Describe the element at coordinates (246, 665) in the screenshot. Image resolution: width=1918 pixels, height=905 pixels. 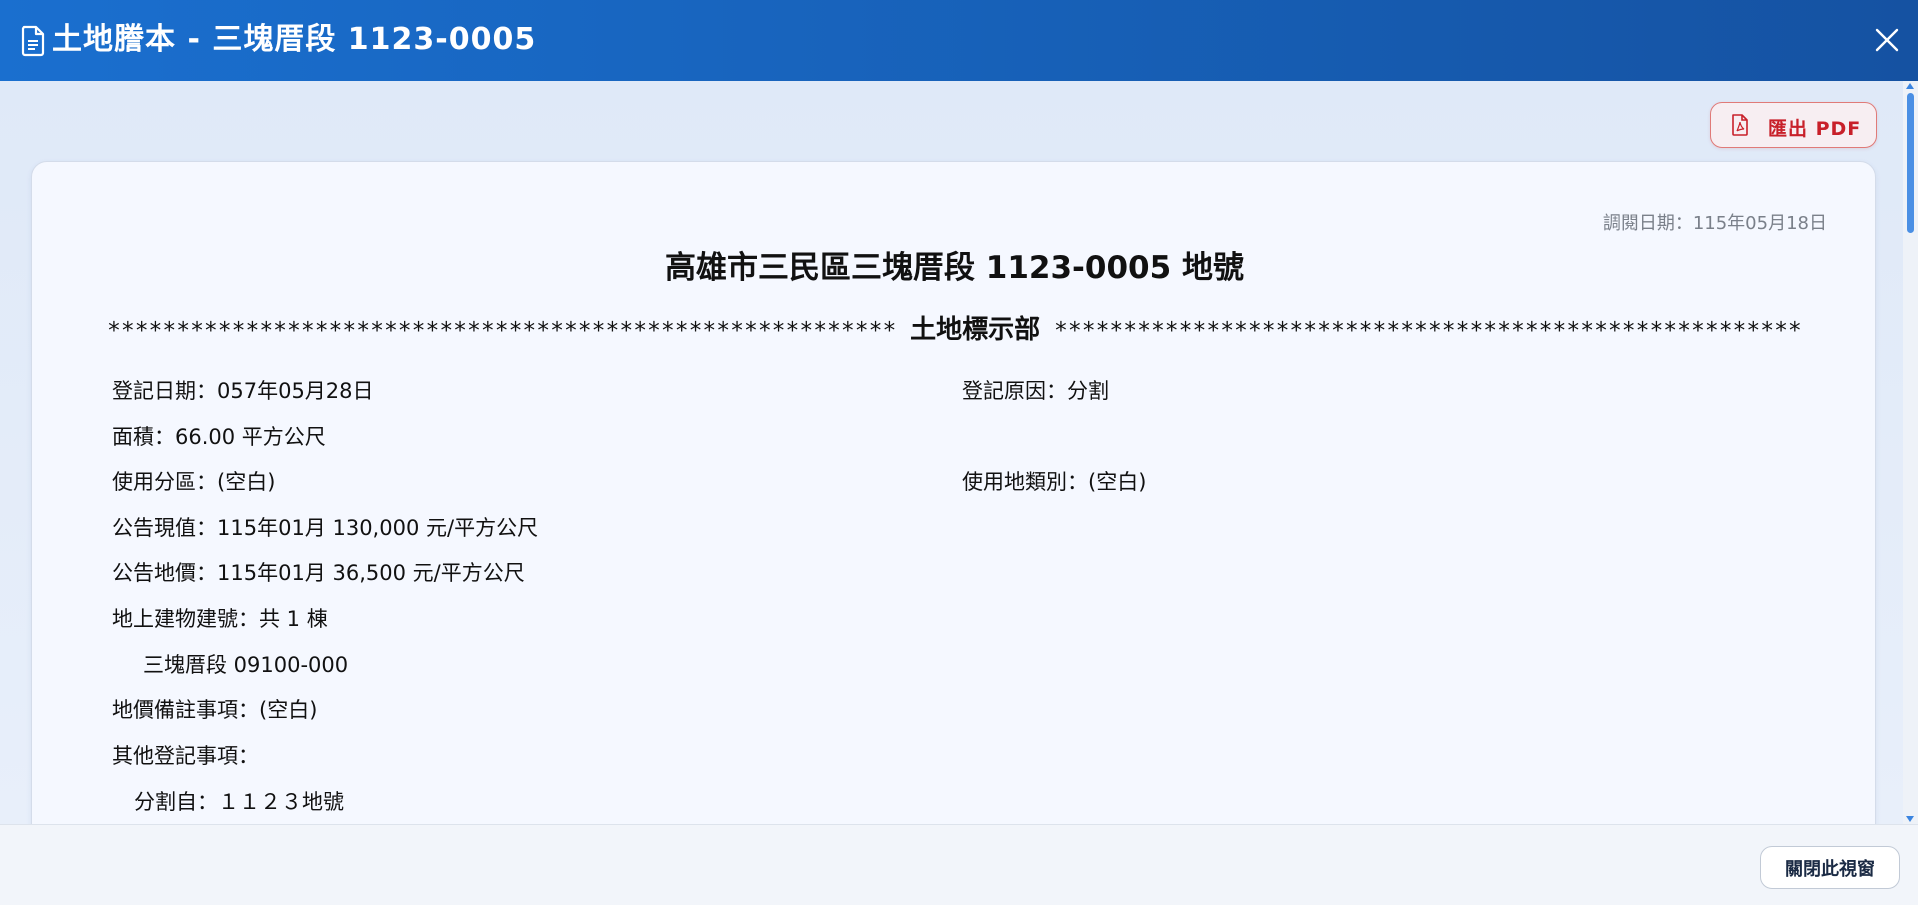
I see `field-building-number: 三塊厝段 09100-000` at that location.